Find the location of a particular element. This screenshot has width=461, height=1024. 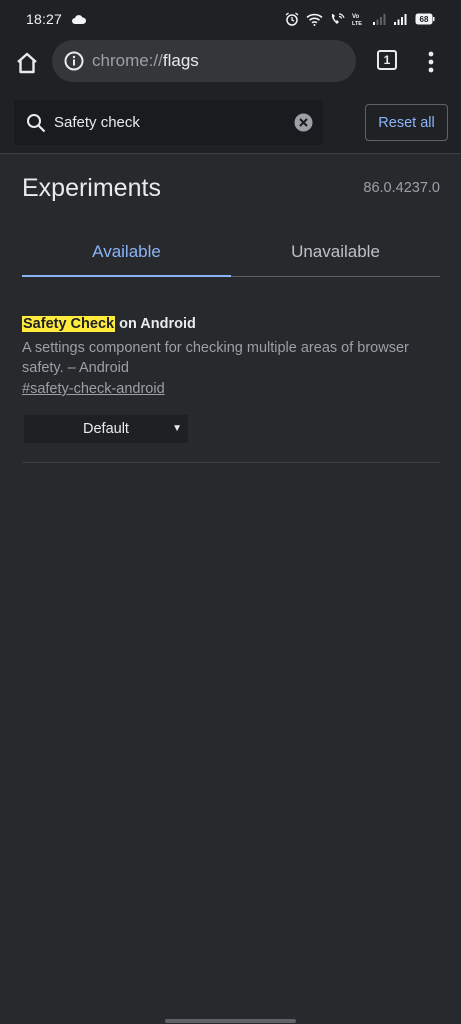

url-text: chrome://flags is located at coordinates (145, 61).